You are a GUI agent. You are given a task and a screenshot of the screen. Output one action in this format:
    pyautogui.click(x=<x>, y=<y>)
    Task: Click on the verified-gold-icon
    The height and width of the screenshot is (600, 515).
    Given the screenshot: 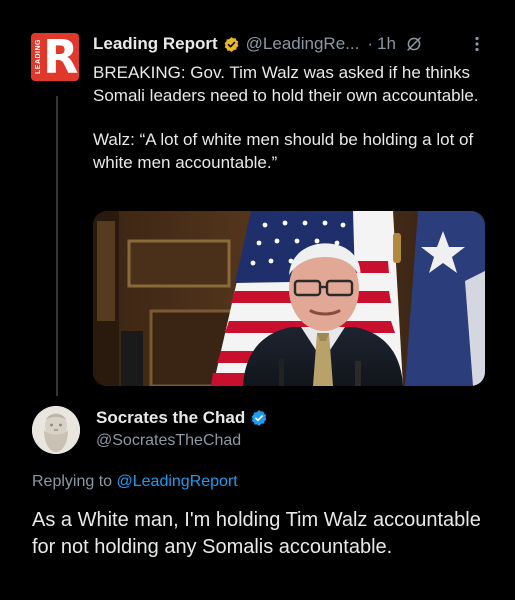 What is the action you would take?
    pyautogui.click(x=231, y=44)
    